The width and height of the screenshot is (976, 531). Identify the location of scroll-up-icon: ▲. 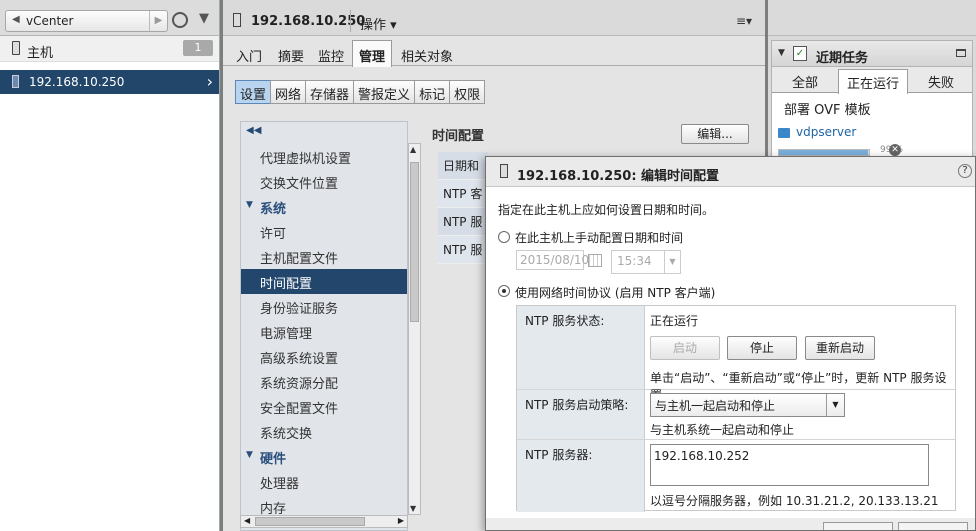
(413, 149).